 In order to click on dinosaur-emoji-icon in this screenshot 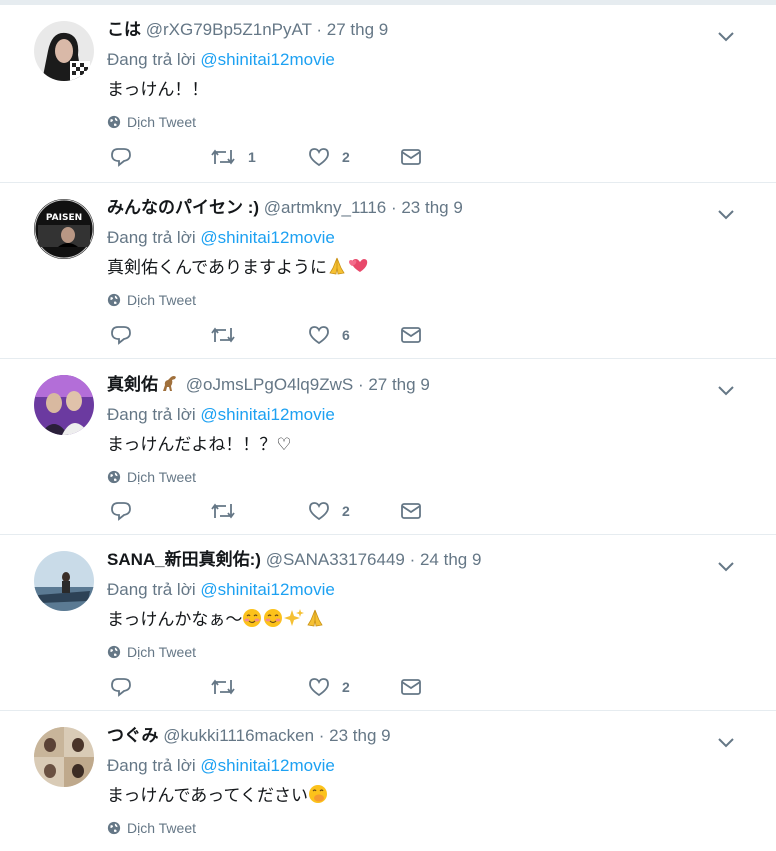, I will do `click(169, 383)`.